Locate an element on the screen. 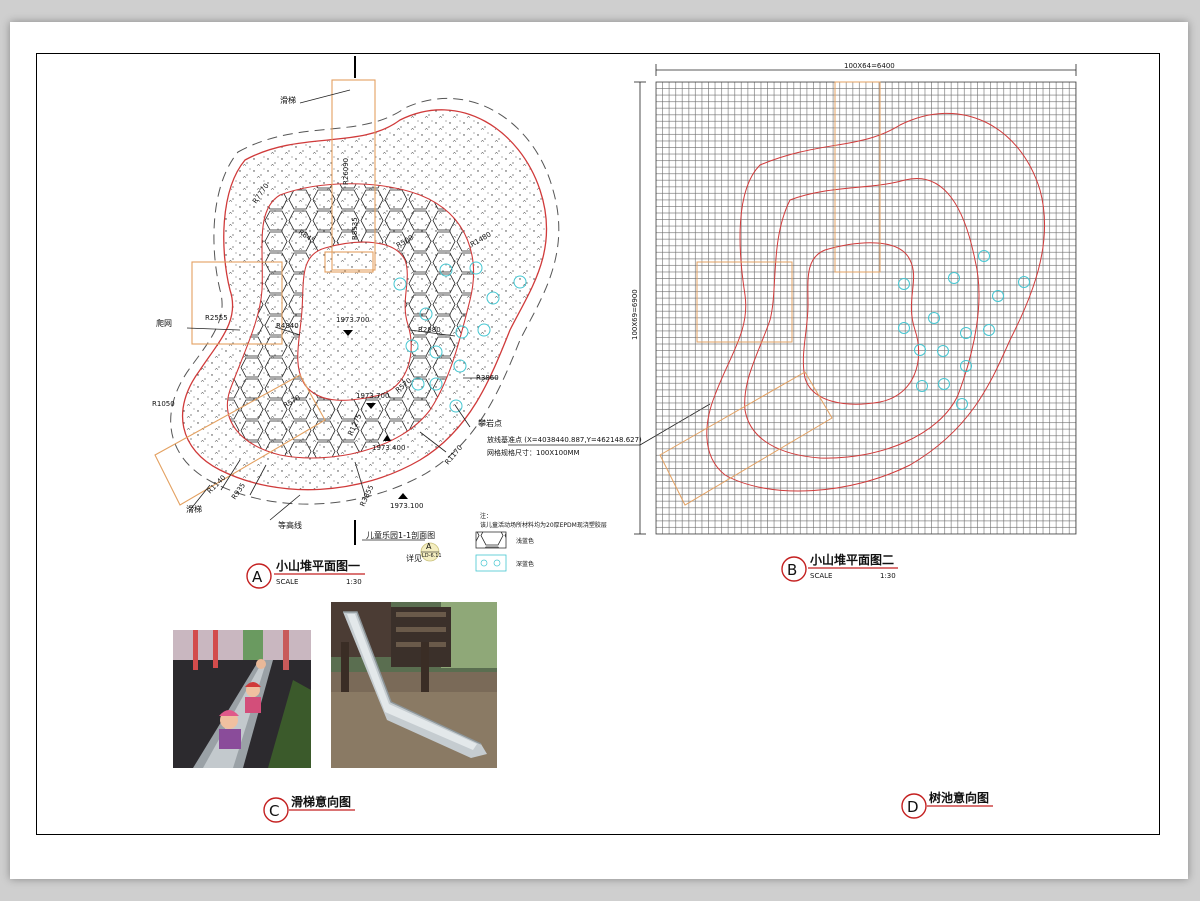 The image size is (1200, 901). title-b-letter: B is located at coordinates (792, 570).